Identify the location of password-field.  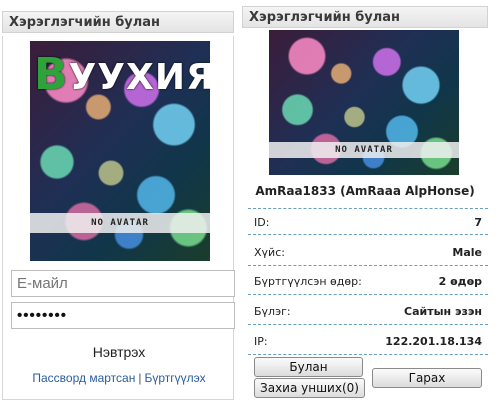
(123, 315).